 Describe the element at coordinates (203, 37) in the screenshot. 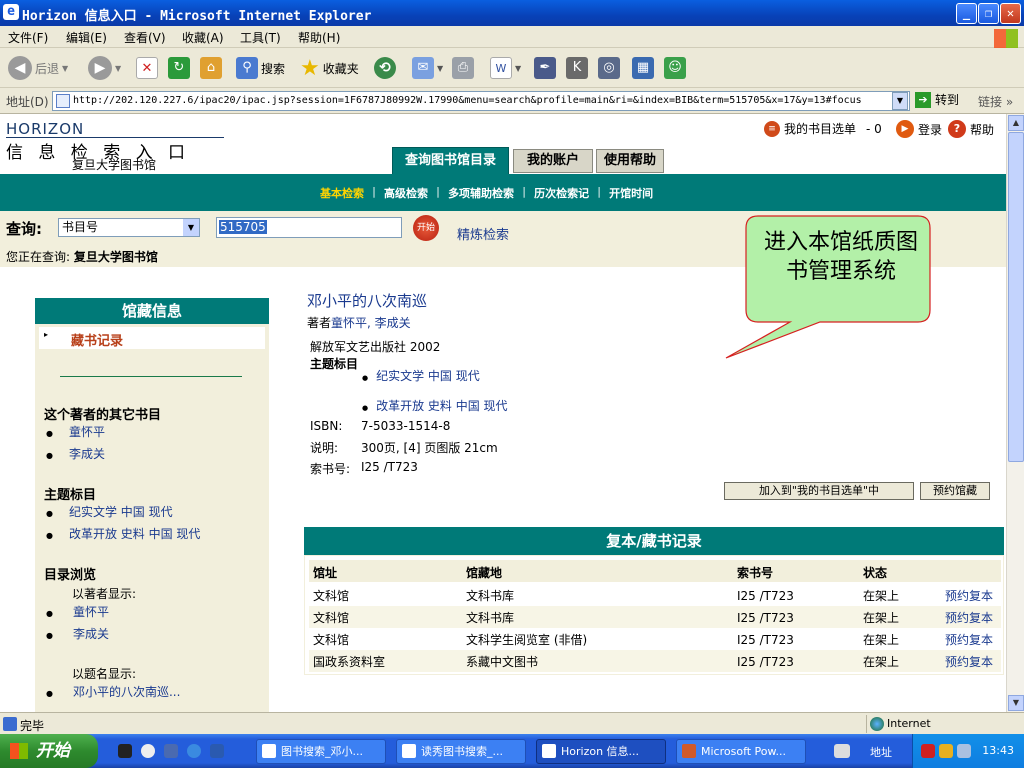

I see `menu-favorites: 收藏(A)` at that location.